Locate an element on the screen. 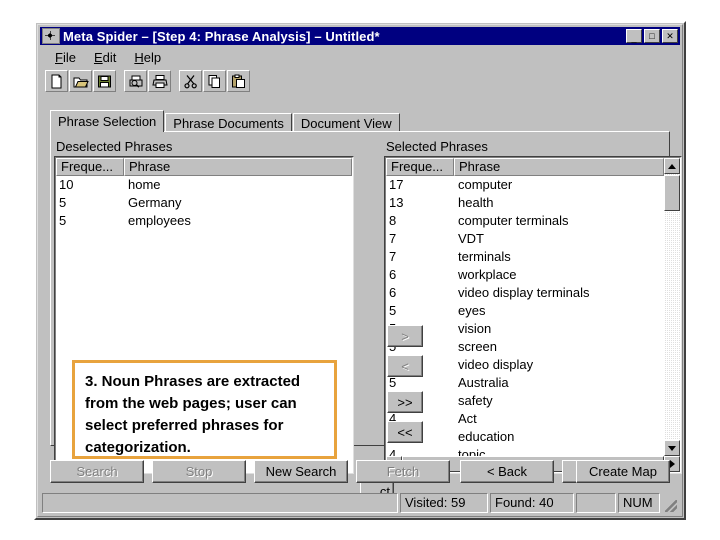 This screenshot has width=720, height=540. menu-item-help: Help is located at coordinates (147, 57).